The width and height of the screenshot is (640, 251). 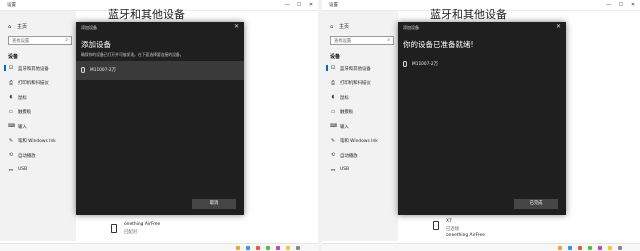 What do you see at coordinates (89, 27) in the screenshot?
I see `dialog-title: 添加设备` at bounding box center [89, 27].